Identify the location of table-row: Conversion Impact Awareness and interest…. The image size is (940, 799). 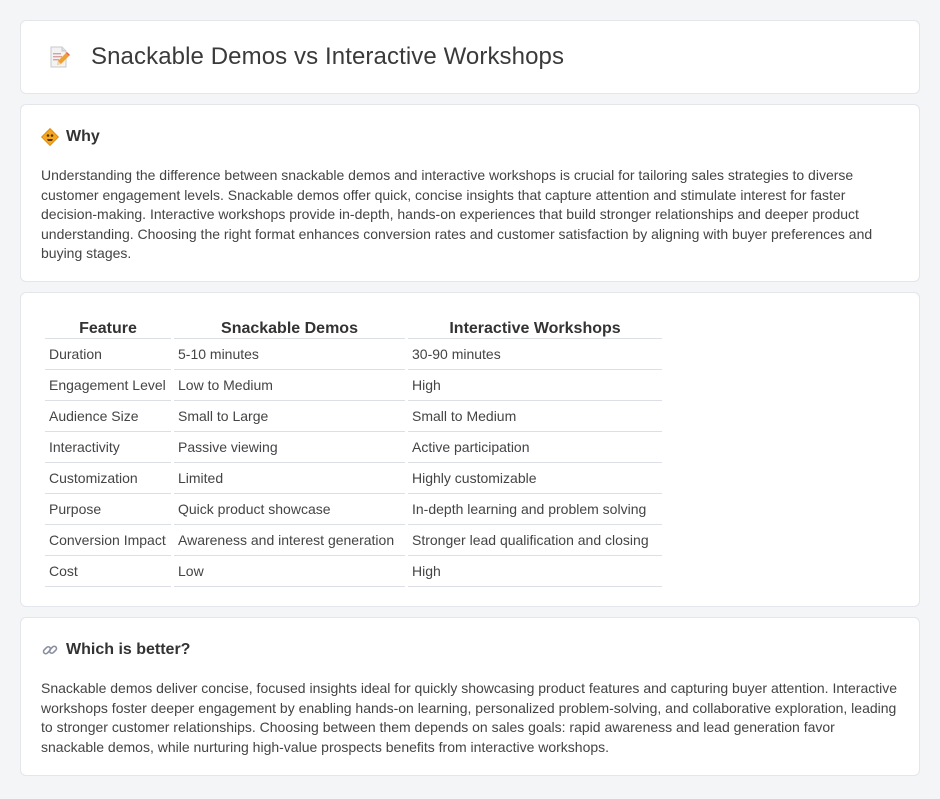
(353, 540).